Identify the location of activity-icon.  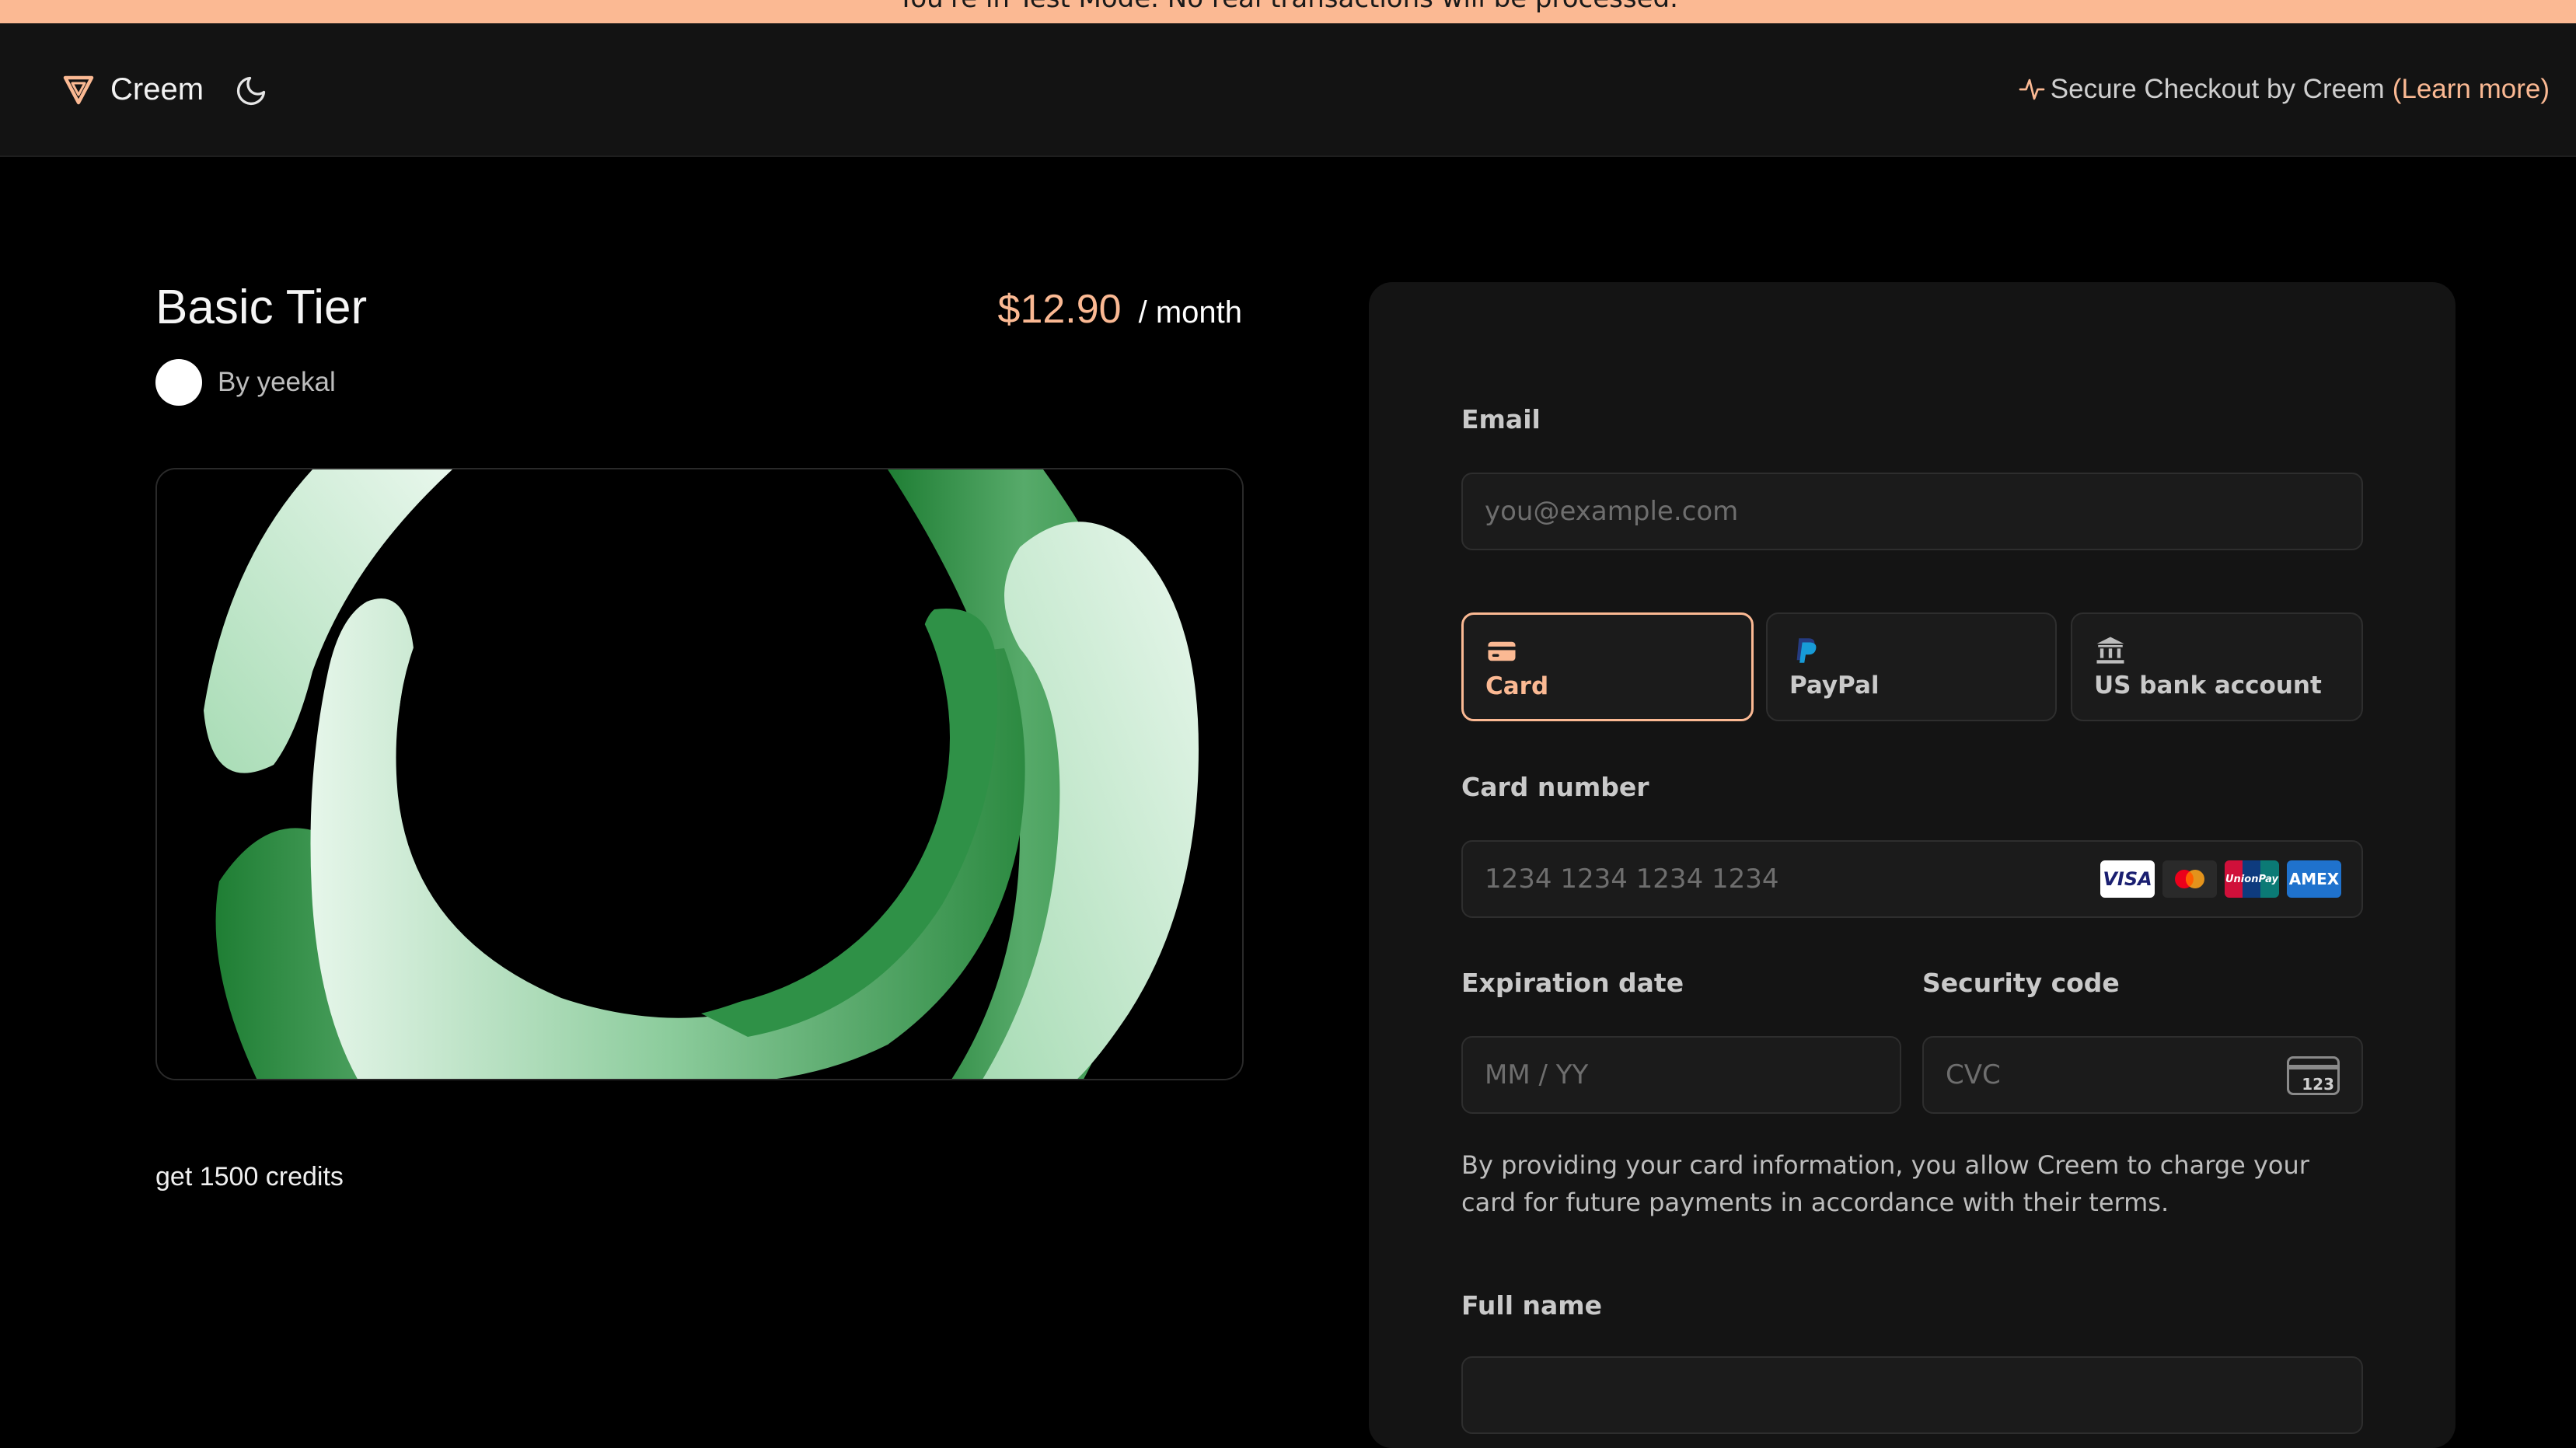
(2032, 89).